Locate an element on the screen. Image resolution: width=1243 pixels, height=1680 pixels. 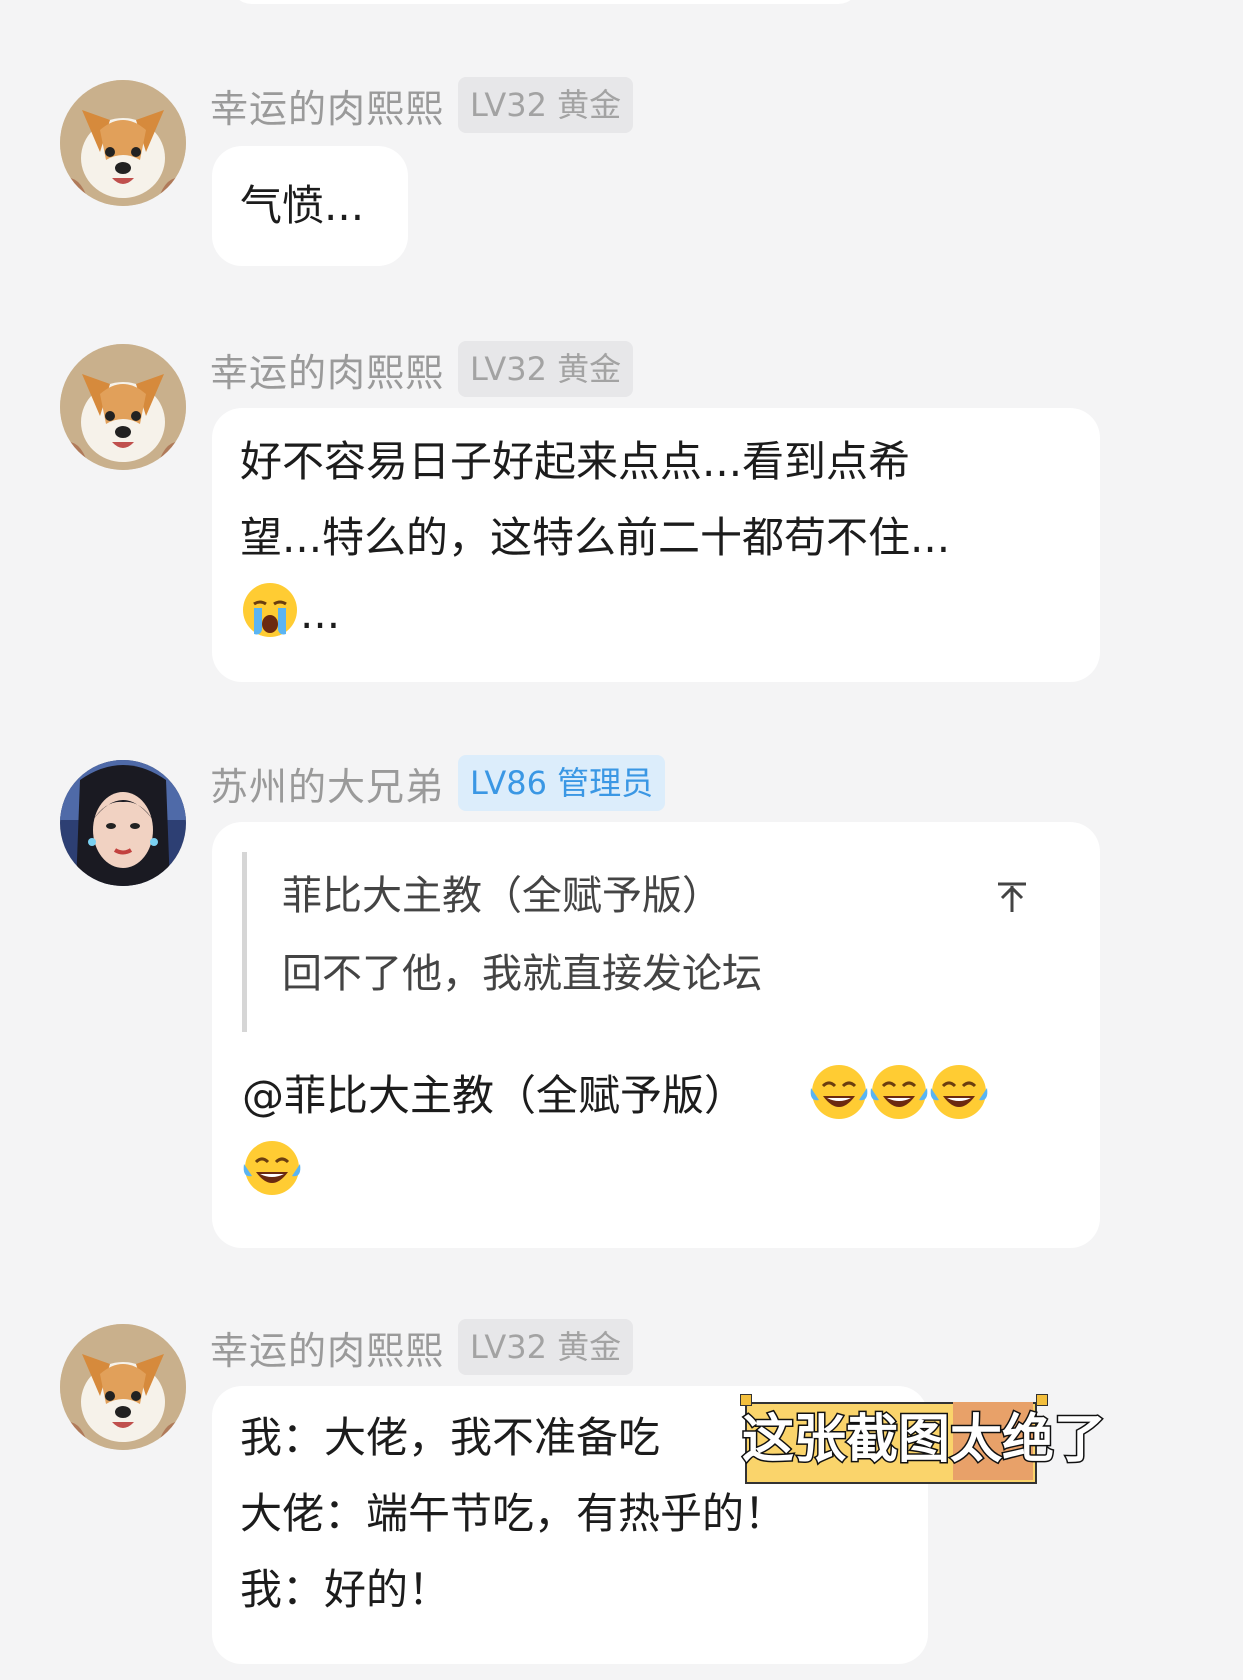
message-text-line: 大佬：端午节吃，有热乎的！ is located at coordinates (513, 1513).